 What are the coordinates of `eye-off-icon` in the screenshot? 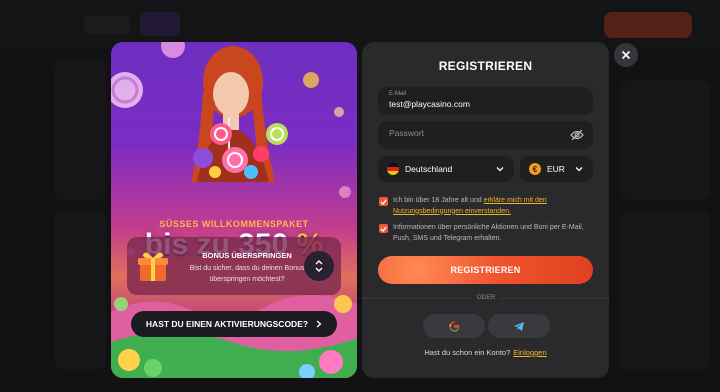 It's located at (577, 135).